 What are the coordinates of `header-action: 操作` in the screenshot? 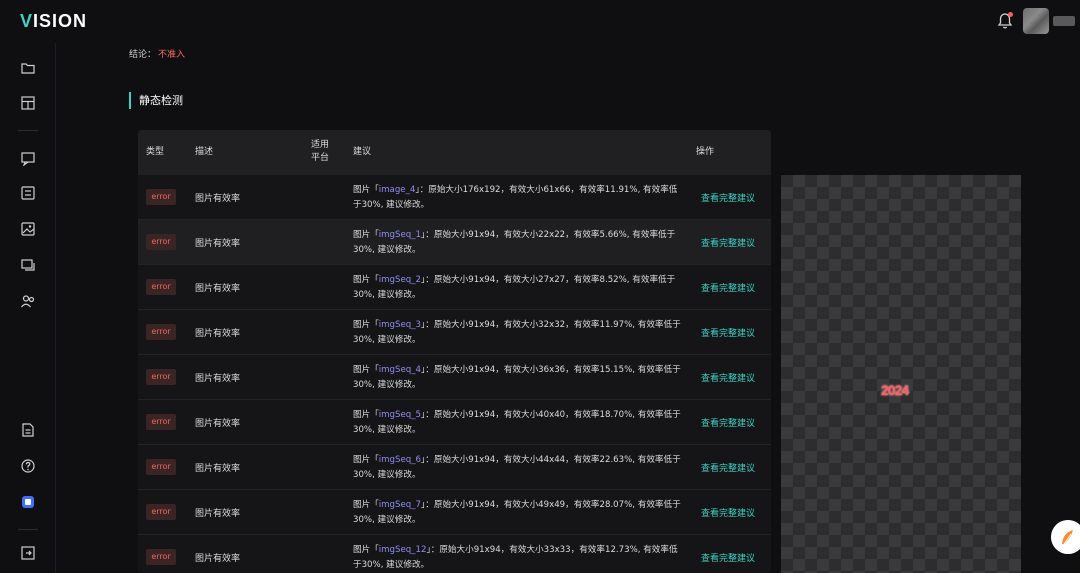 It's located at (705, 152).